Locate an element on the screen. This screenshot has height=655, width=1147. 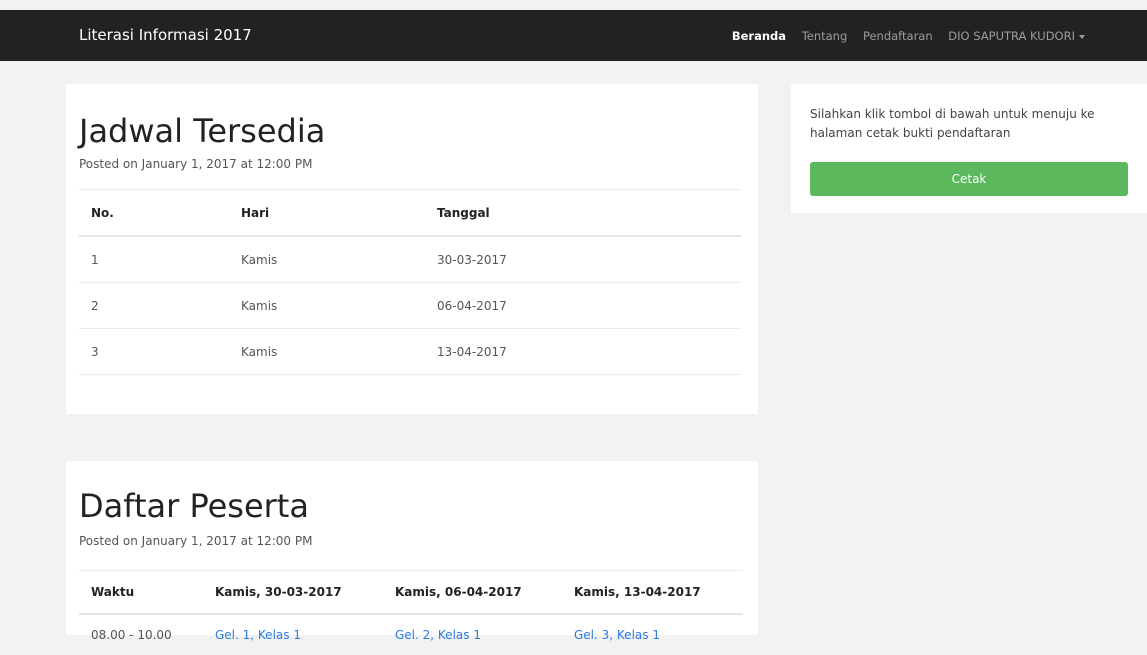
user-menu-label: DIO SAPUTRA KUDORI is located at coordinates (1011, 36).